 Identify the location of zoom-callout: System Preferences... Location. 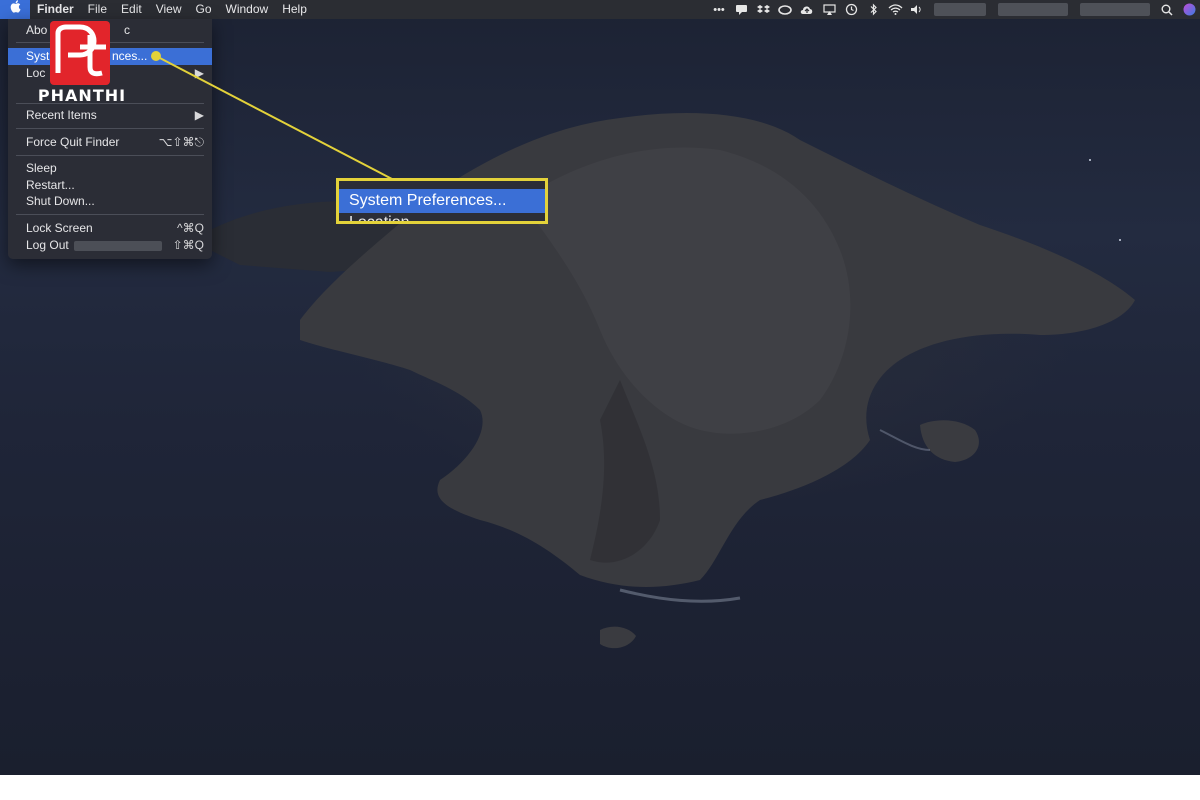
(442, 201).